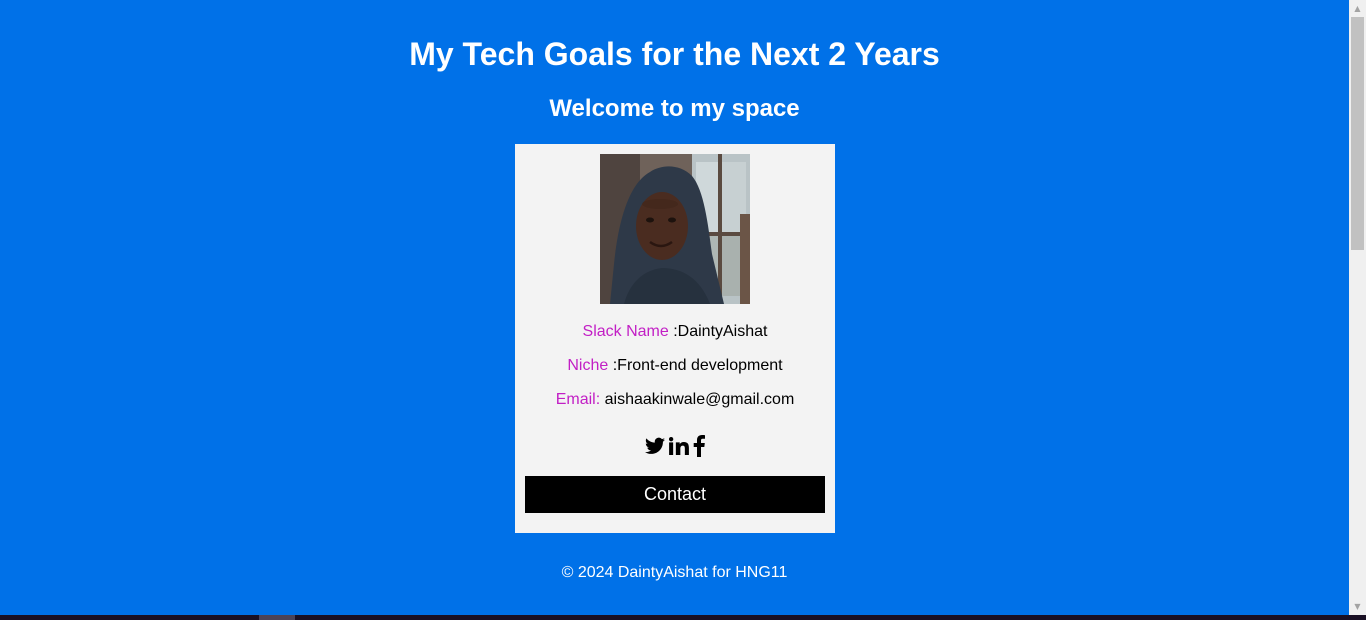 Image resolution: width=1366 pixels, height=620 pixels. What do you see at coordinates (588, 365) in the screenshot?
I see `niche-label: Niche` at bounding box center [588, 365].